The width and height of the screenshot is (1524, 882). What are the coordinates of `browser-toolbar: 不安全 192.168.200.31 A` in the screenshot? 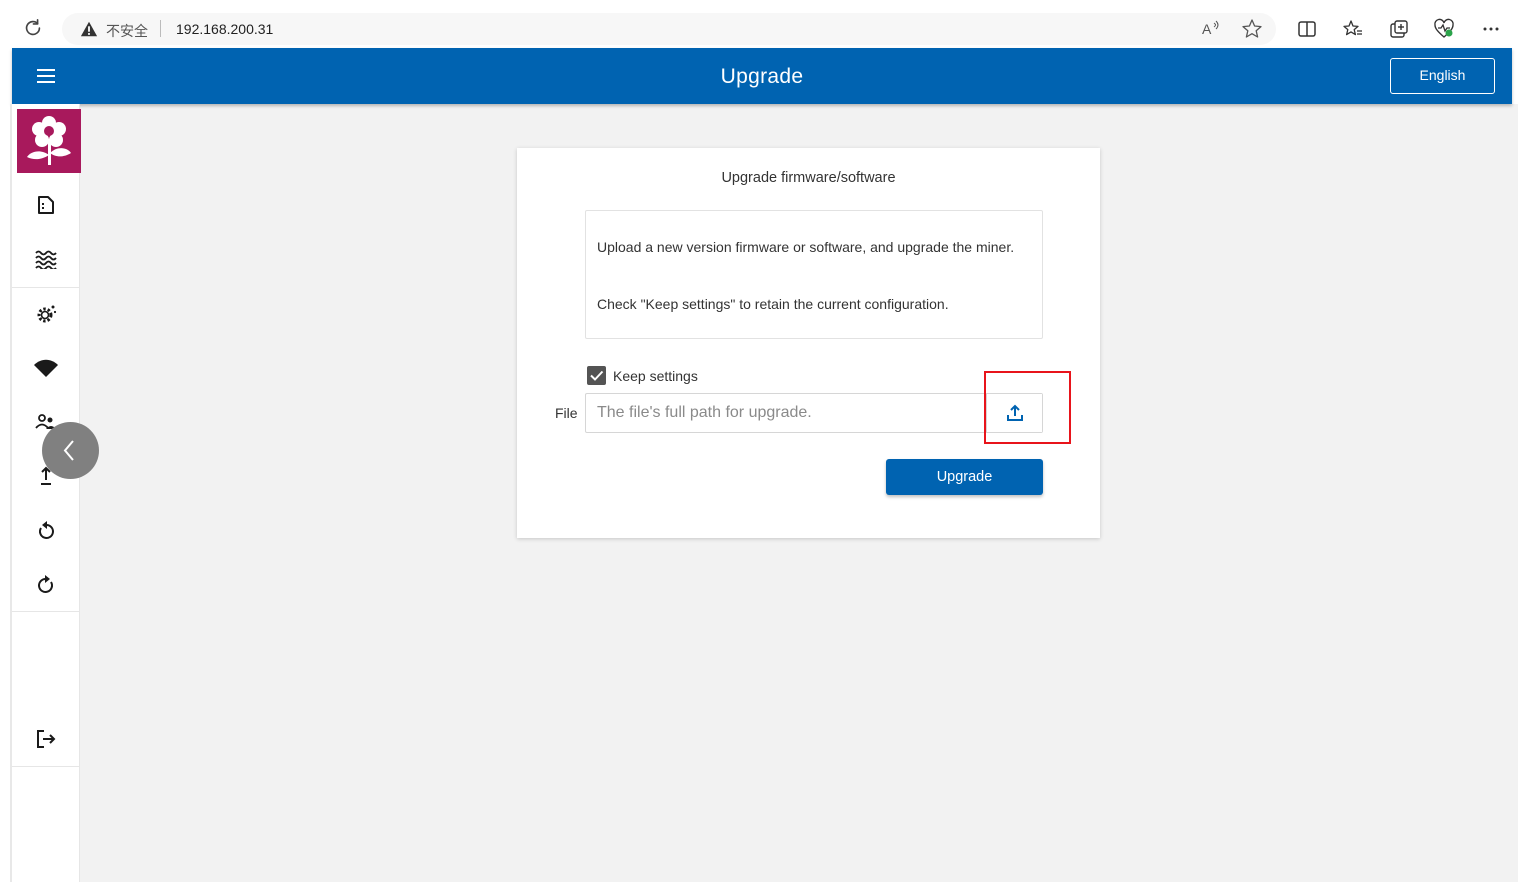 It's located at (762, 24).